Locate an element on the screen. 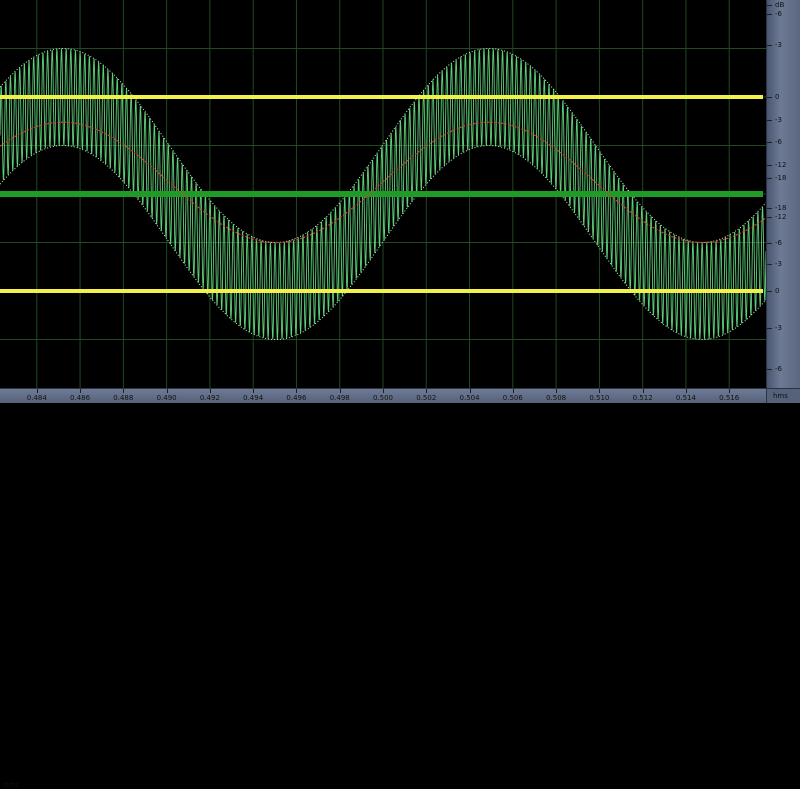  time-unit-label-left: hms is located at coordinates (11, 785).